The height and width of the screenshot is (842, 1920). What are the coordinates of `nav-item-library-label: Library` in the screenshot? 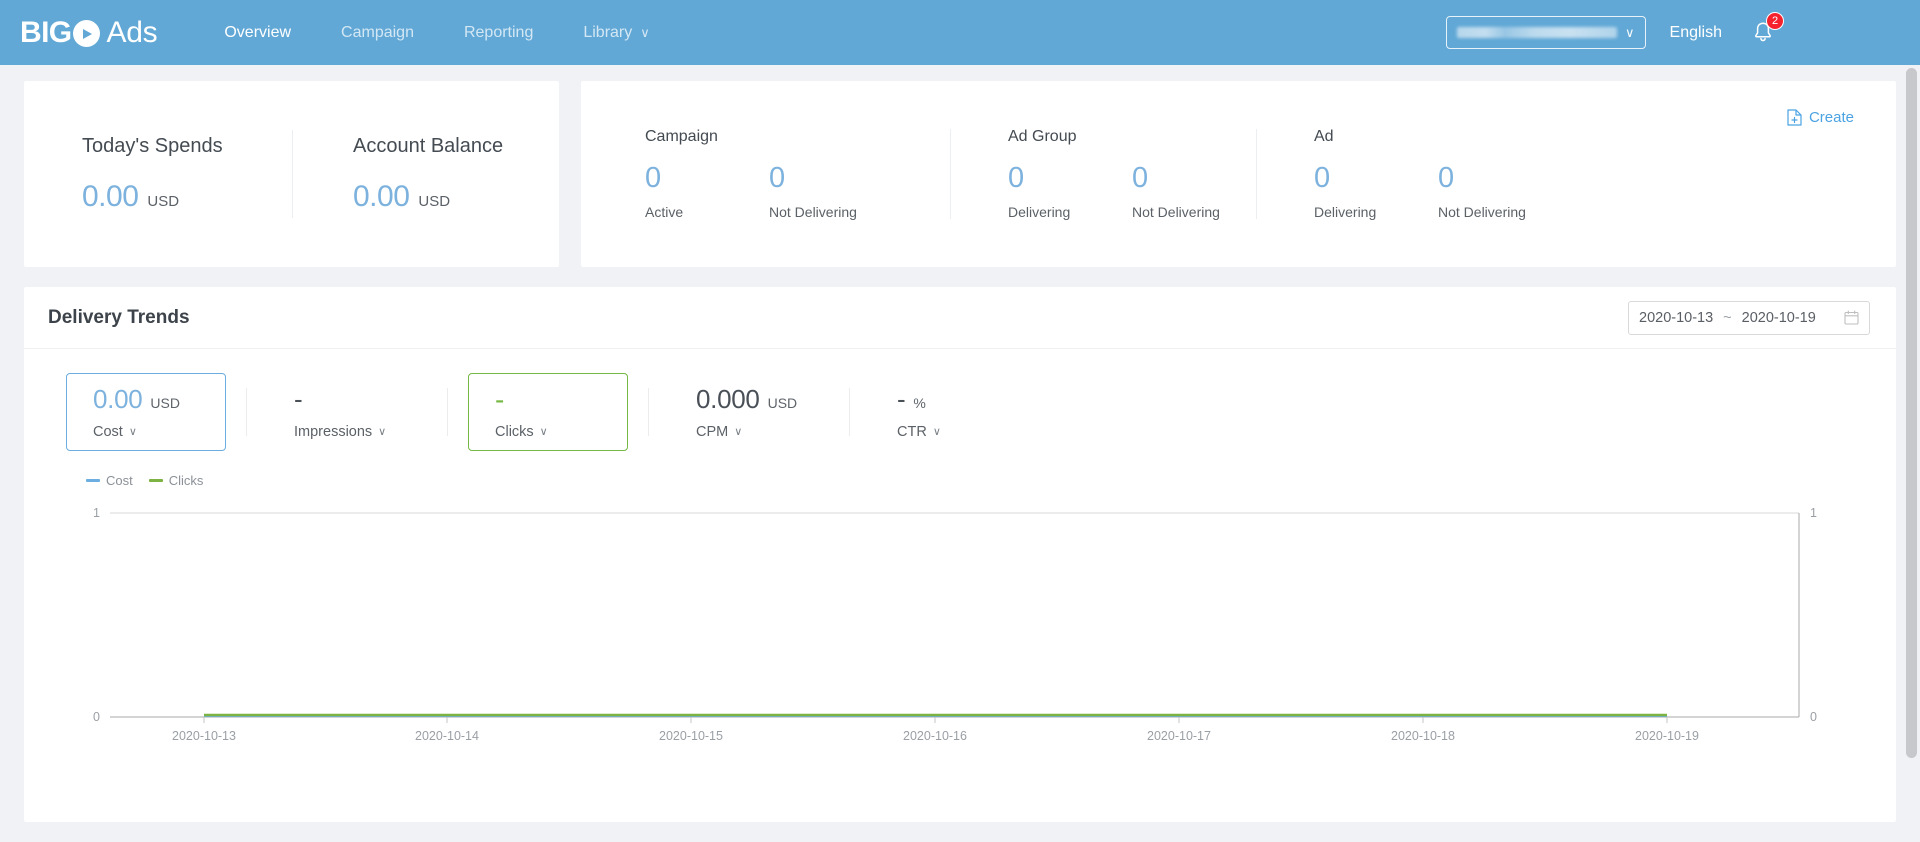 It's located at (608, 32).